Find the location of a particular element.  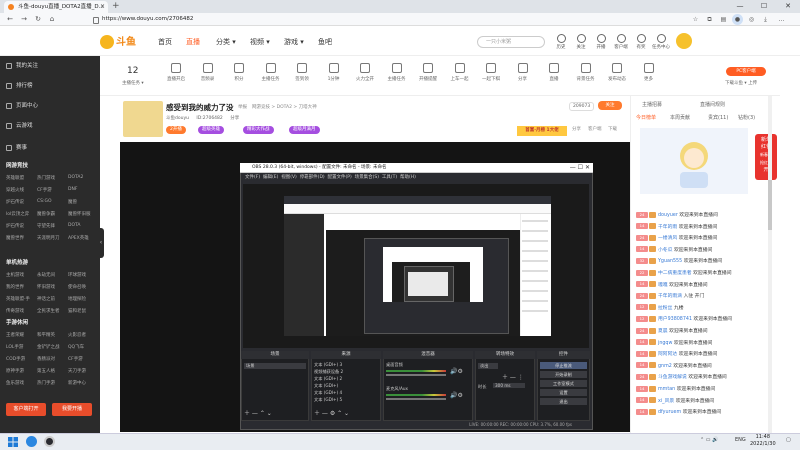

nav-home: 首页 is located at coordinates (165, 42).